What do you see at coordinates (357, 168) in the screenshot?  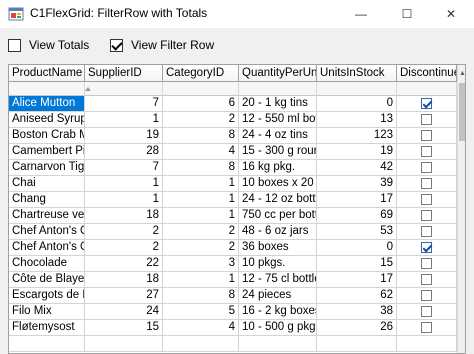 I see `cell-unitsinstock: 42` at bounding box center [357, 168].